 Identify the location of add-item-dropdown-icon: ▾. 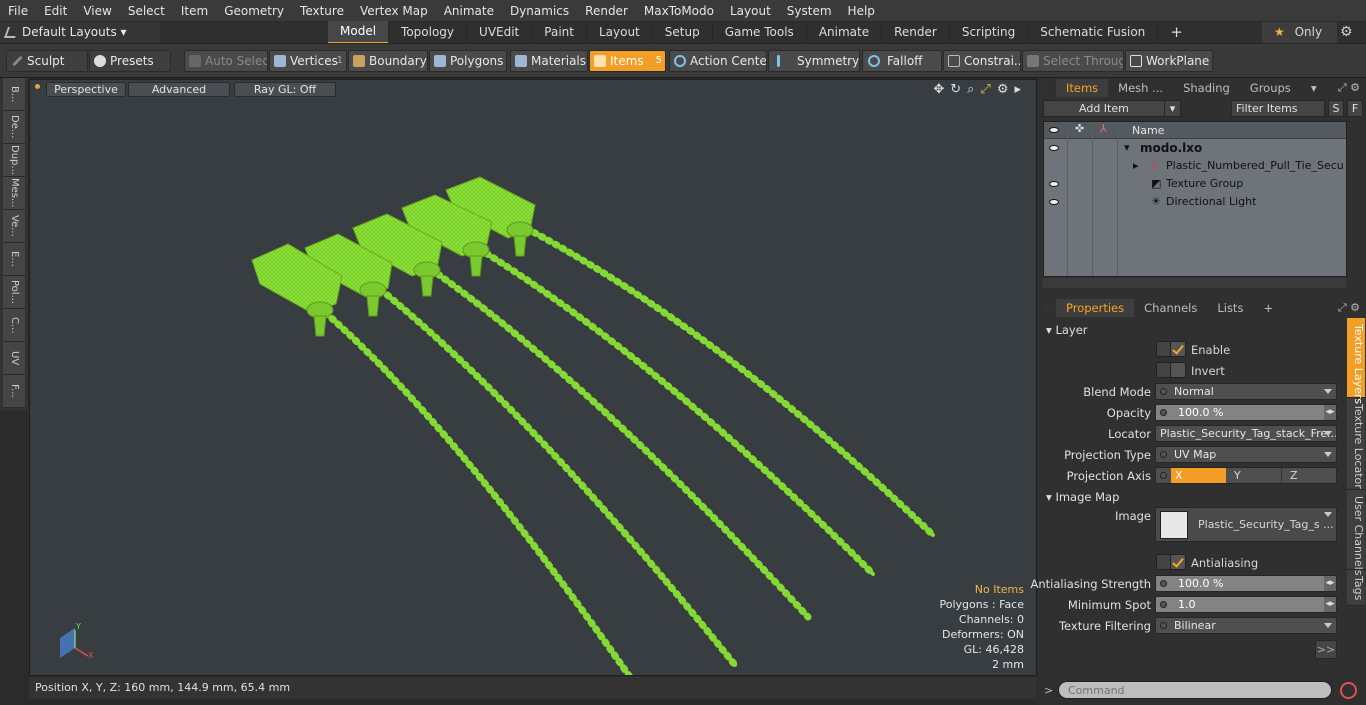
(1172, 108).